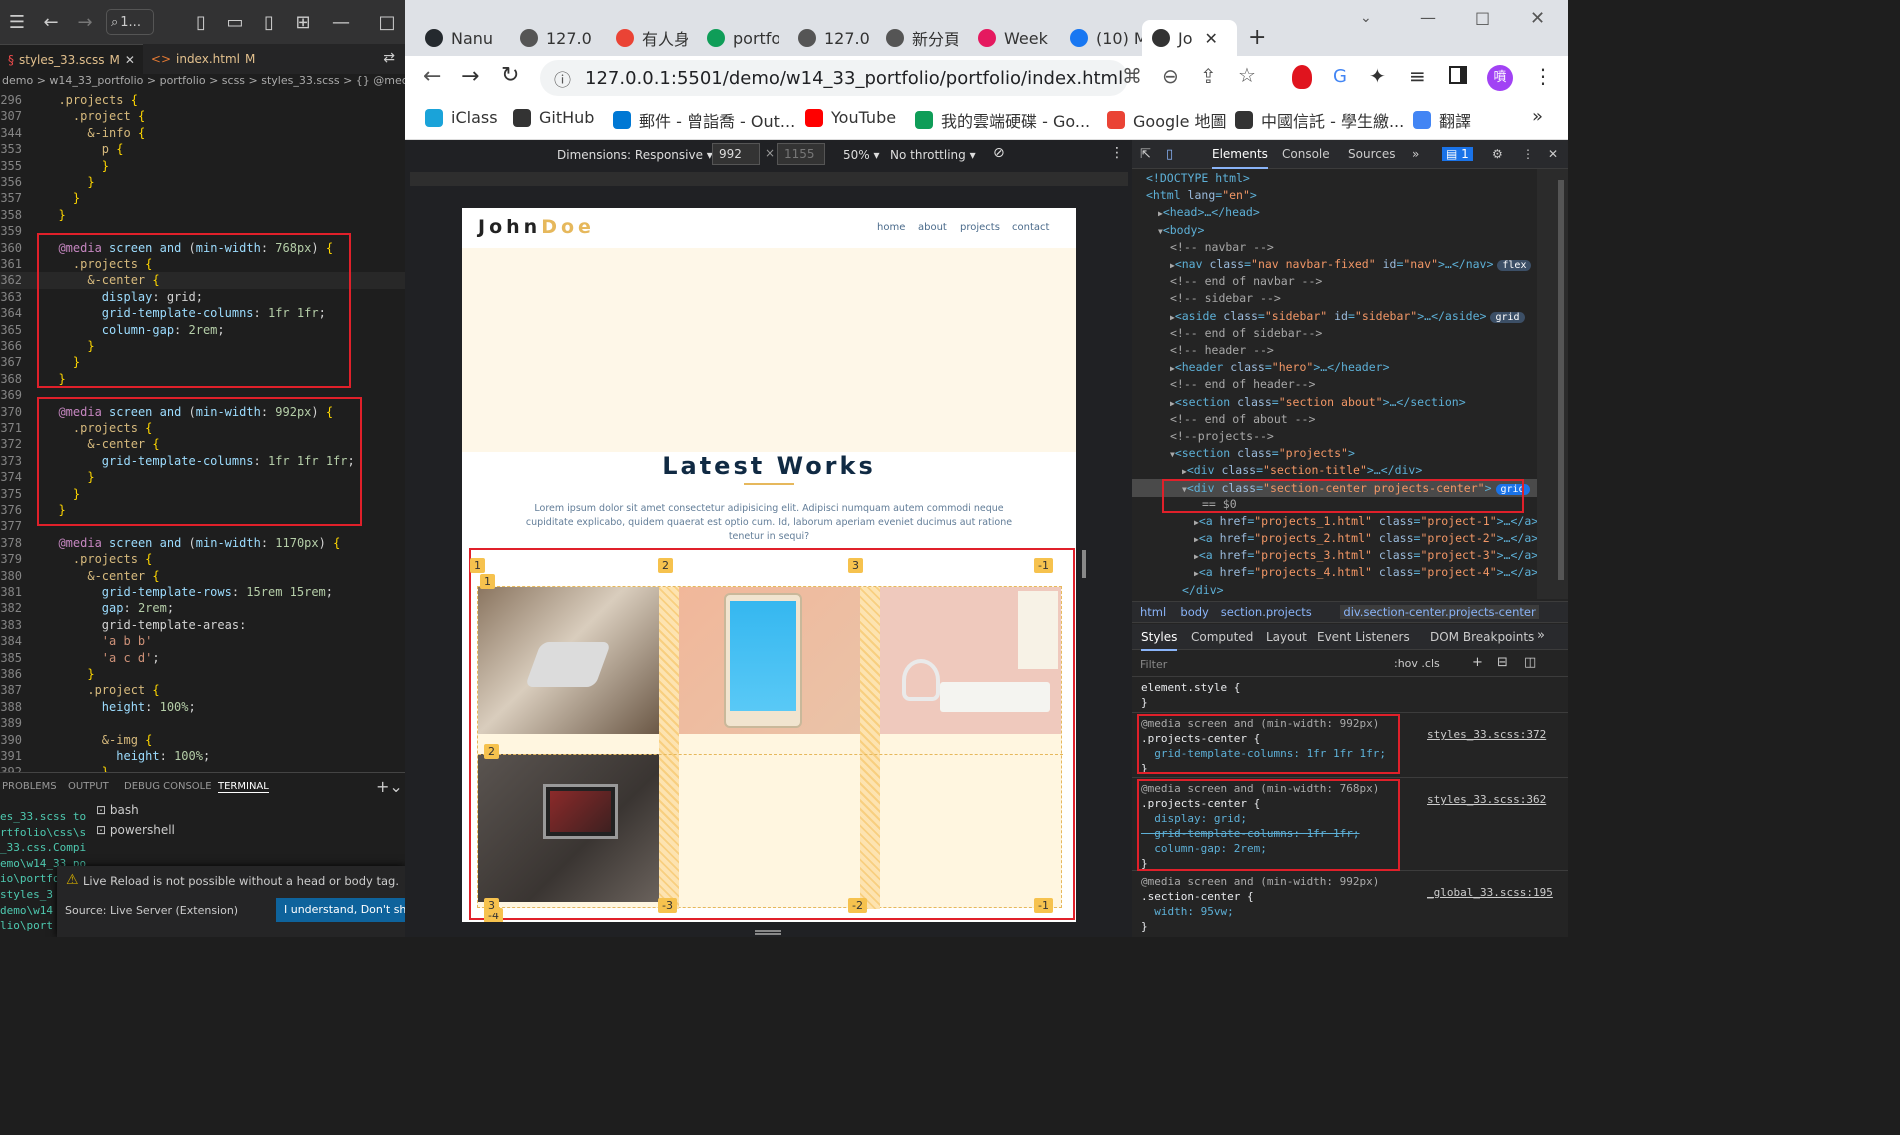  I want to click on tab-styles-scss: § styles_33.scss M ✕, so click(71, 59).